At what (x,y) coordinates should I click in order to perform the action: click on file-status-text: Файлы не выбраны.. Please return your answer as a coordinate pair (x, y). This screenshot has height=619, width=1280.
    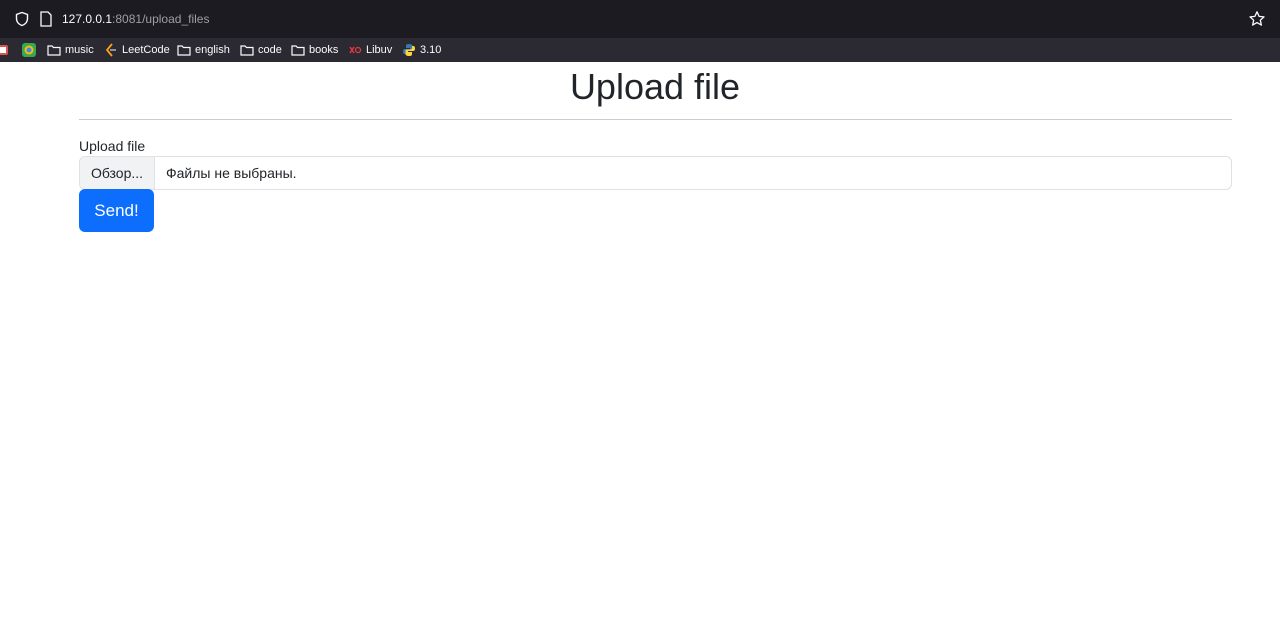
    Looking at the image, I should click on (231, 173).